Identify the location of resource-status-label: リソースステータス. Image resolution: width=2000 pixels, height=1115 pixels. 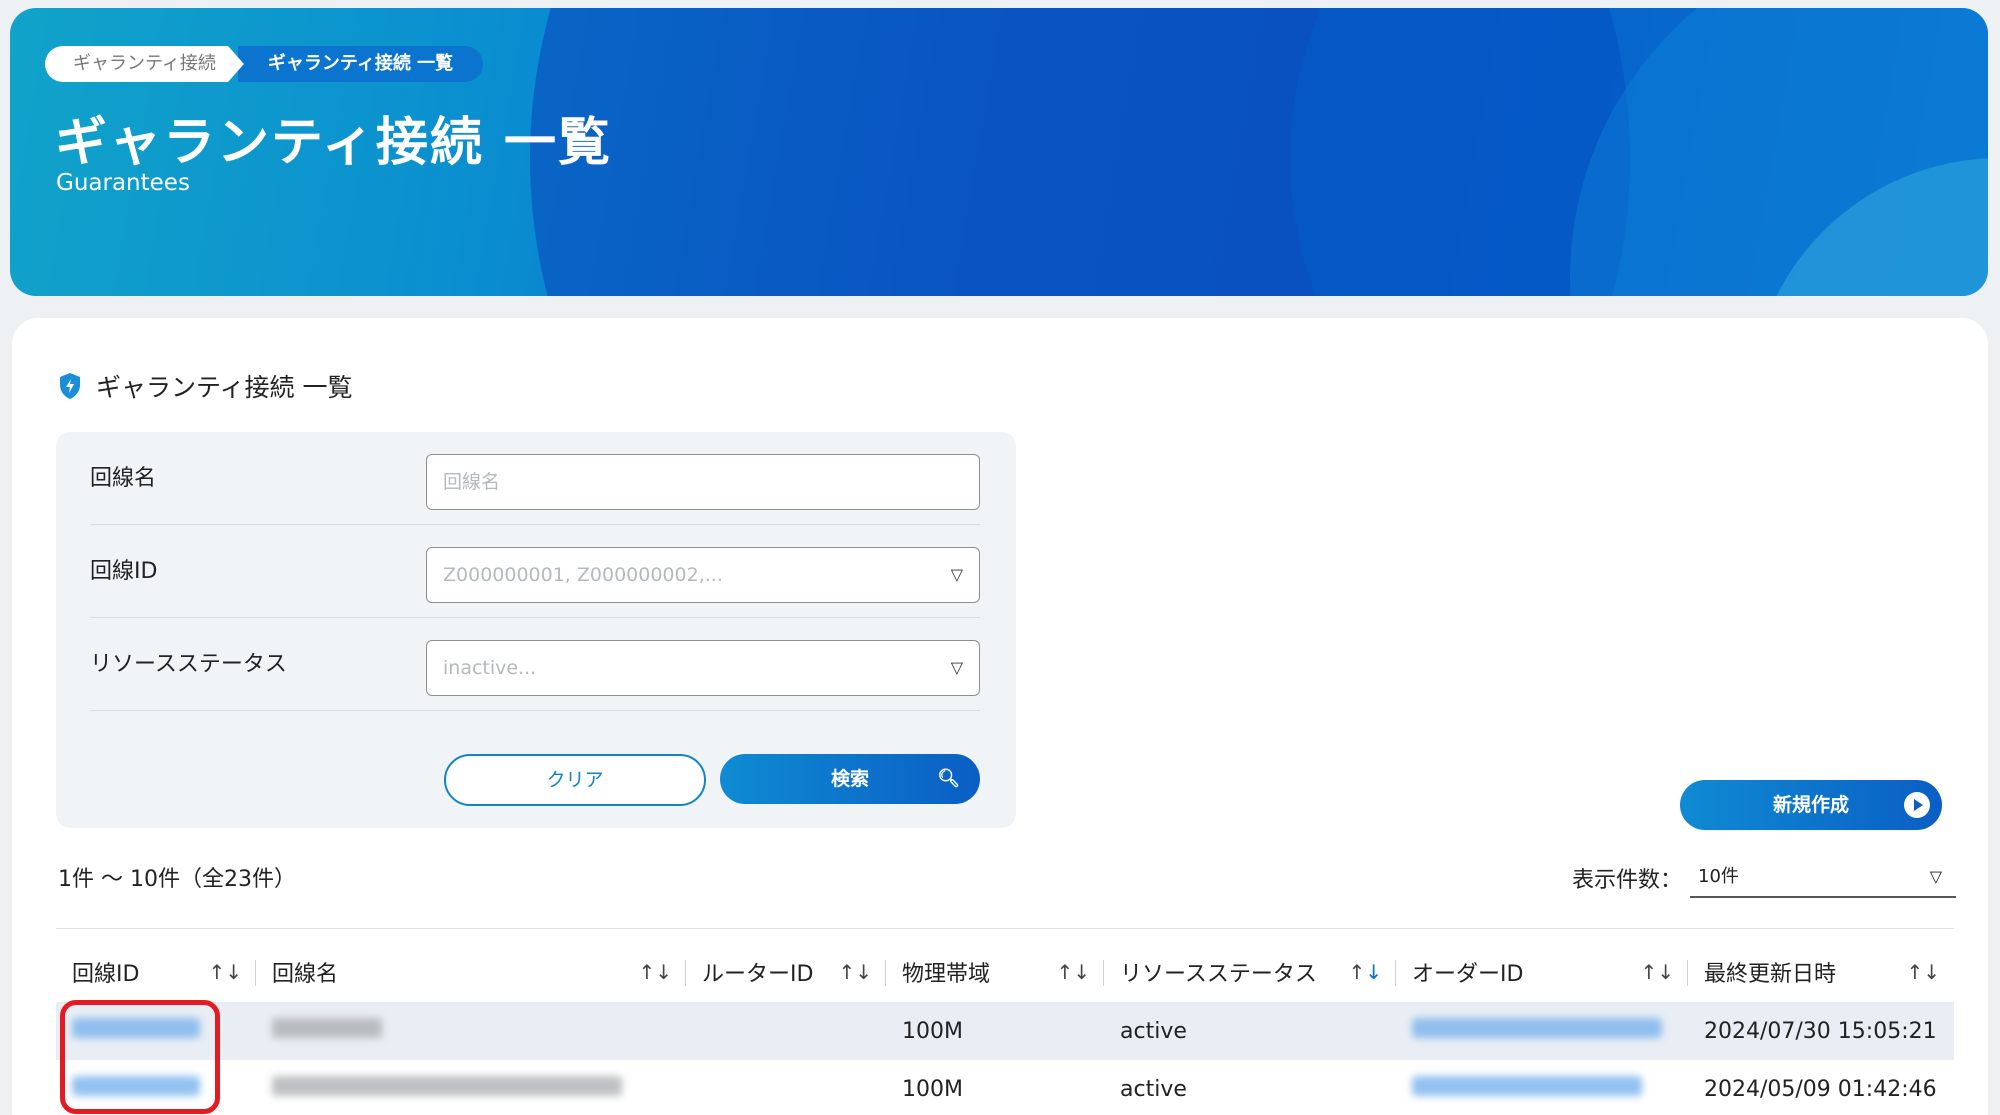
(188, 664).